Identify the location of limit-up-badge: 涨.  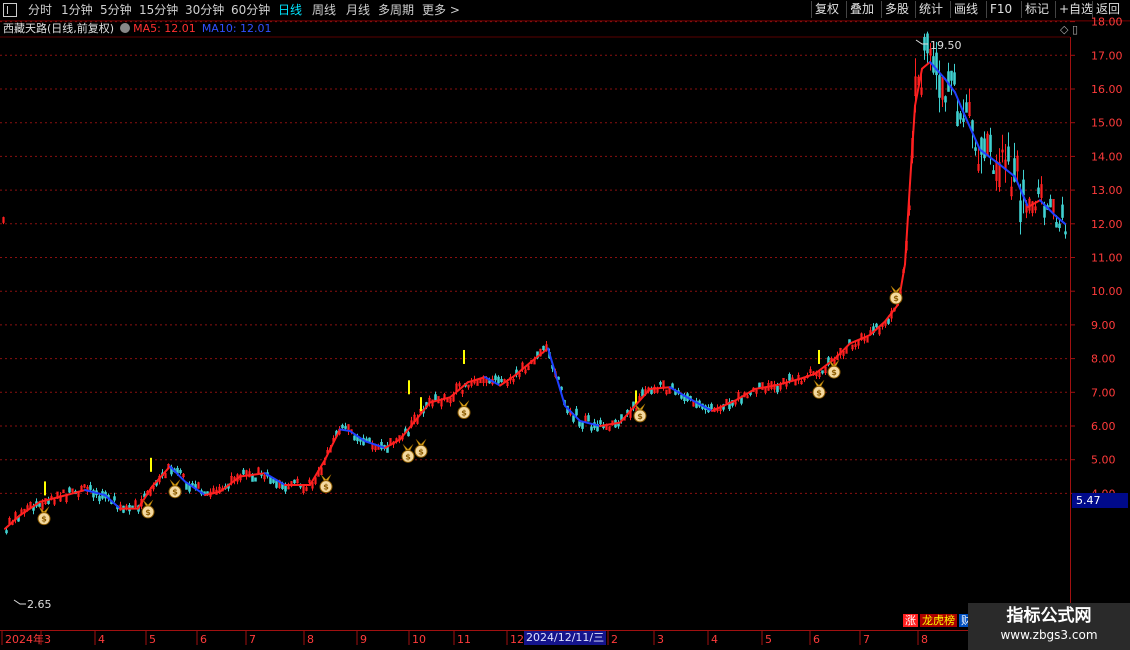
(910, 620).